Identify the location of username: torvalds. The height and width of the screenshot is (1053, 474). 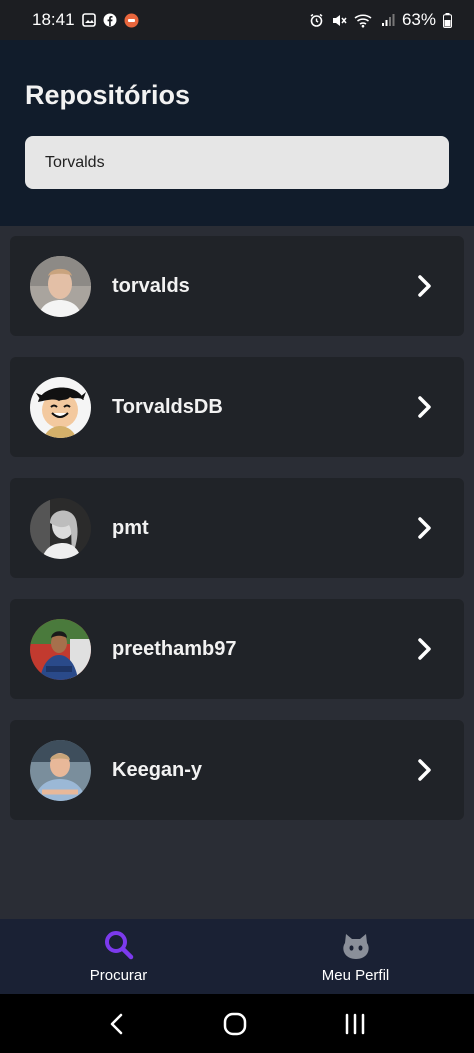
(151, 285).